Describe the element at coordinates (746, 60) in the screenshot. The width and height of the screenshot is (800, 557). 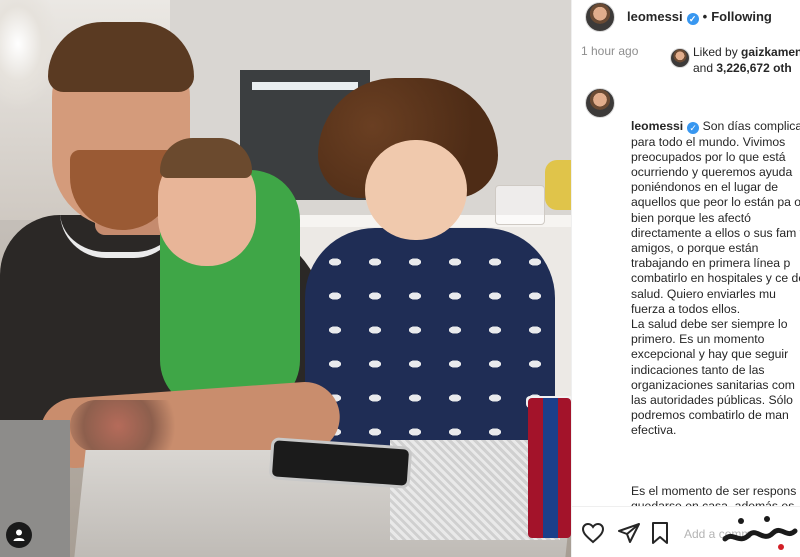
I see `likes-summary: Liked by gaizkamen and 3,226,672 oth` at that location.